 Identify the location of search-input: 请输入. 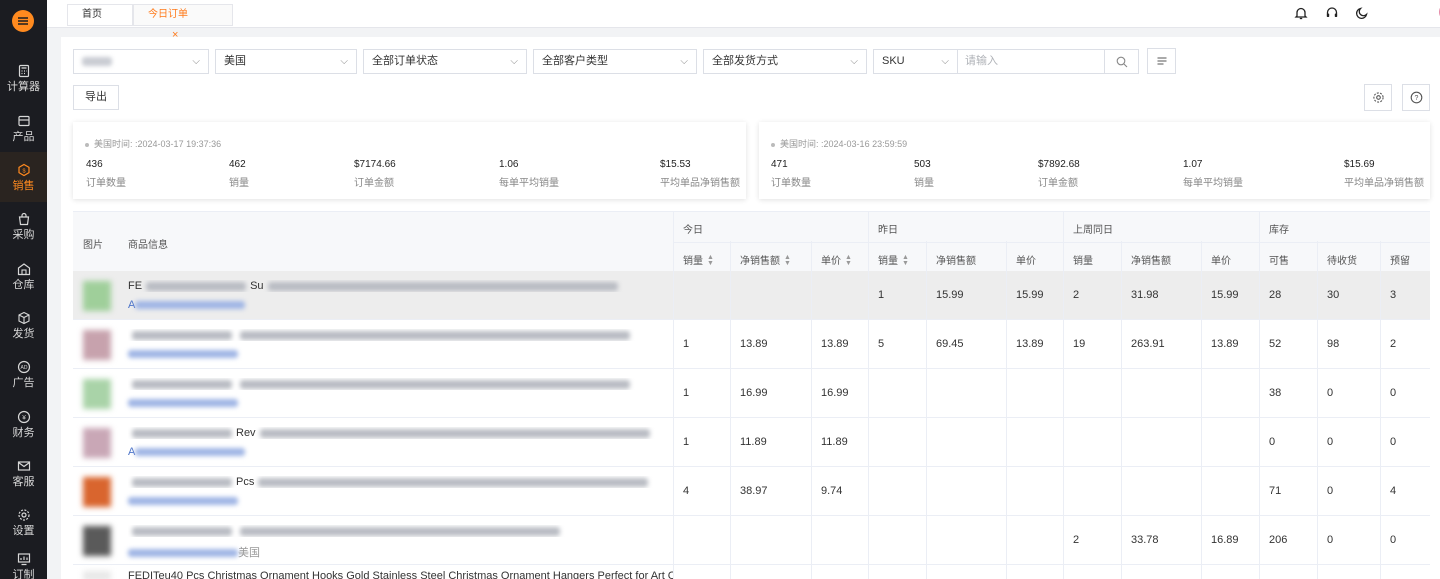
(1031, 61).